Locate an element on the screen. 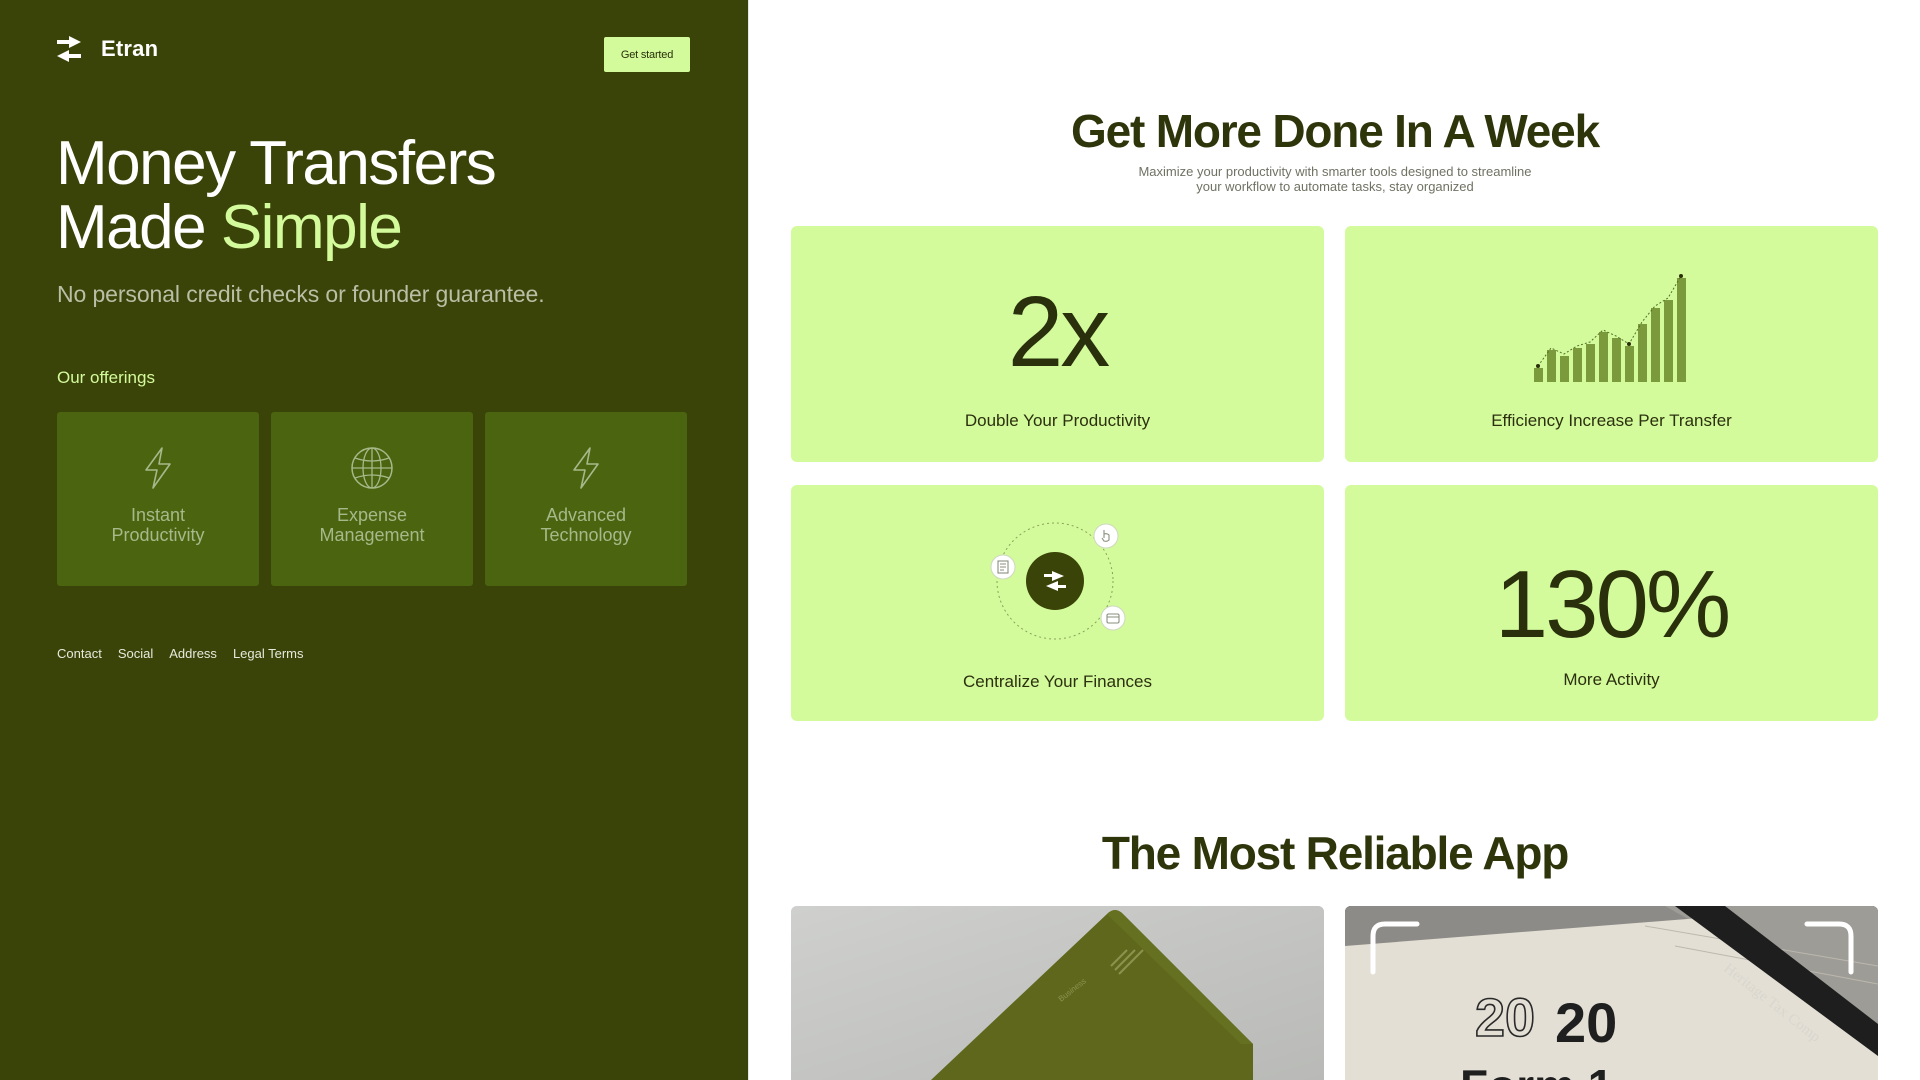 This screenshot has width=1920, height=1080. hero-title-accent: Simple is located at coordinates (311, 227).